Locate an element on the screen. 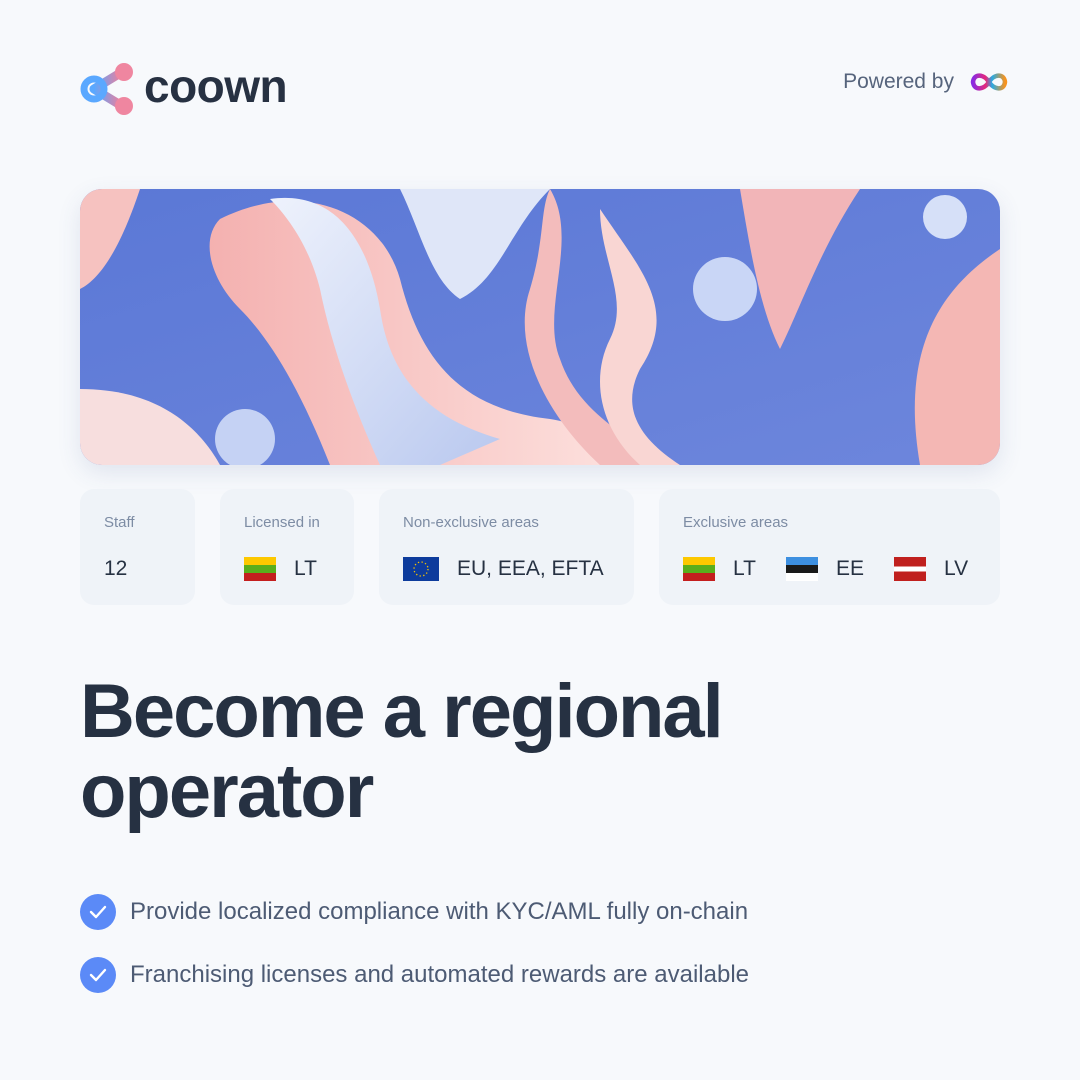  powered-by: Powered by is located at coordinates (926, 82).